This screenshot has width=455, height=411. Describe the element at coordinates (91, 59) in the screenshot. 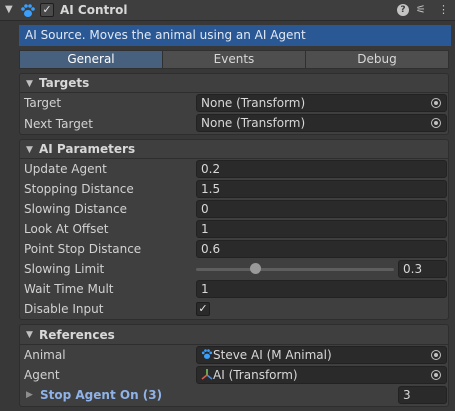

I see `tab-general: General` at that location.